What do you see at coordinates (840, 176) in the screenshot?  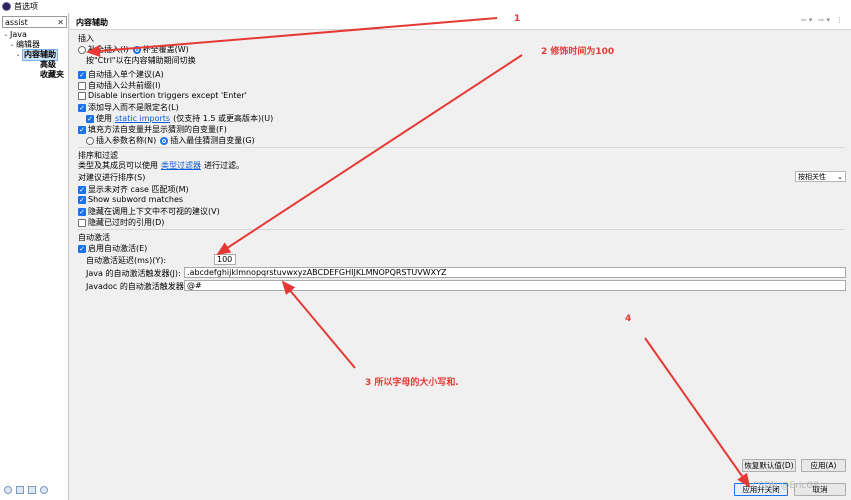 I see `chevron-down-icon: ⌄` at bounding box center [840, 176].